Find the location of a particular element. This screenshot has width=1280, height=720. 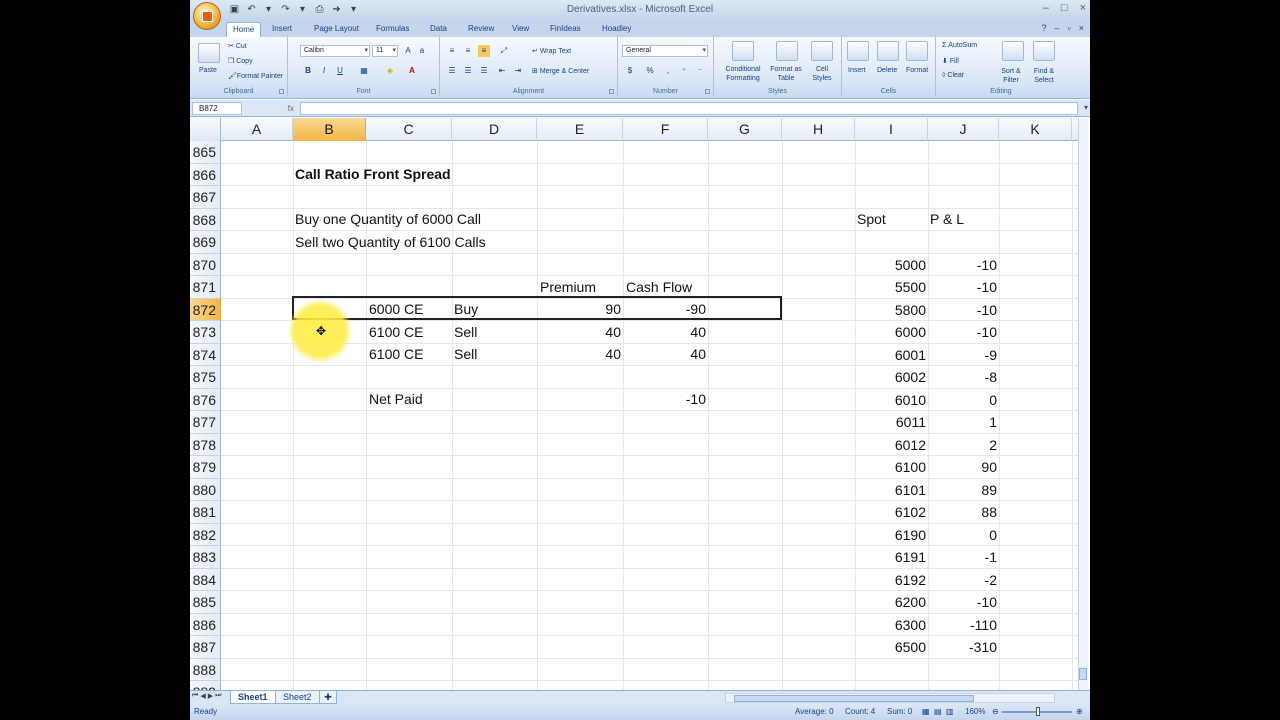

leg-option: 6100 CE is located at coordinates (396, 332).